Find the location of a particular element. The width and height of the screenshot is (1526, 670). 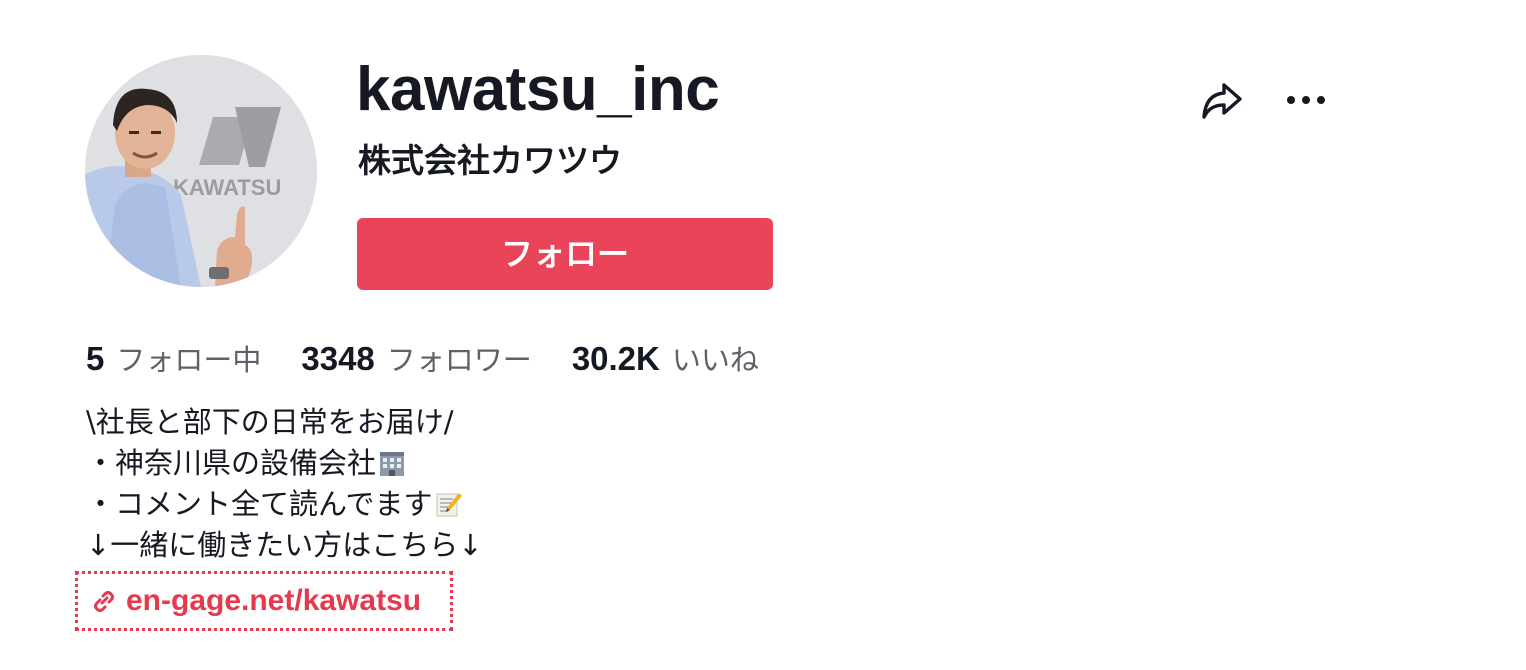

bio-text: ↓一緒に働きたい方はこちら↓ is located at coordinates (284, 545).